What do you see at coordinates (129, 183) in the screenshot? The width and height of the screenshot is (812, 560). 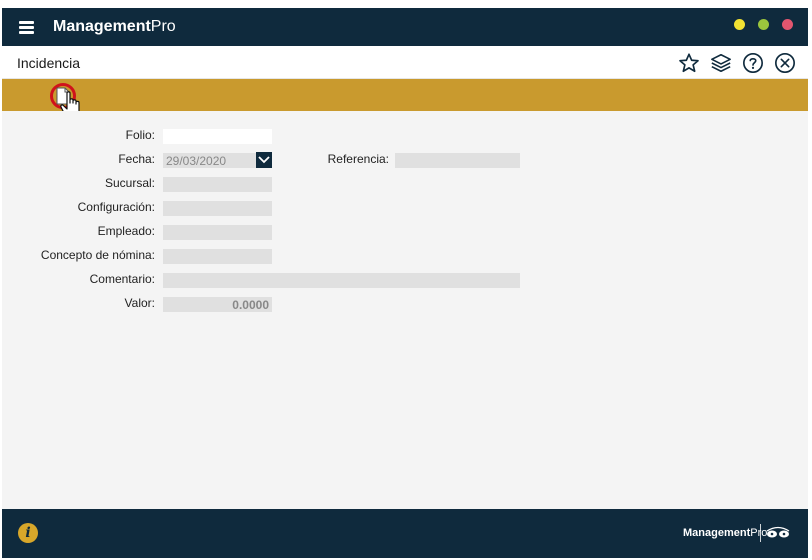 I see `sucursal-label: Sucursal:` at bounding box center [129, 183].